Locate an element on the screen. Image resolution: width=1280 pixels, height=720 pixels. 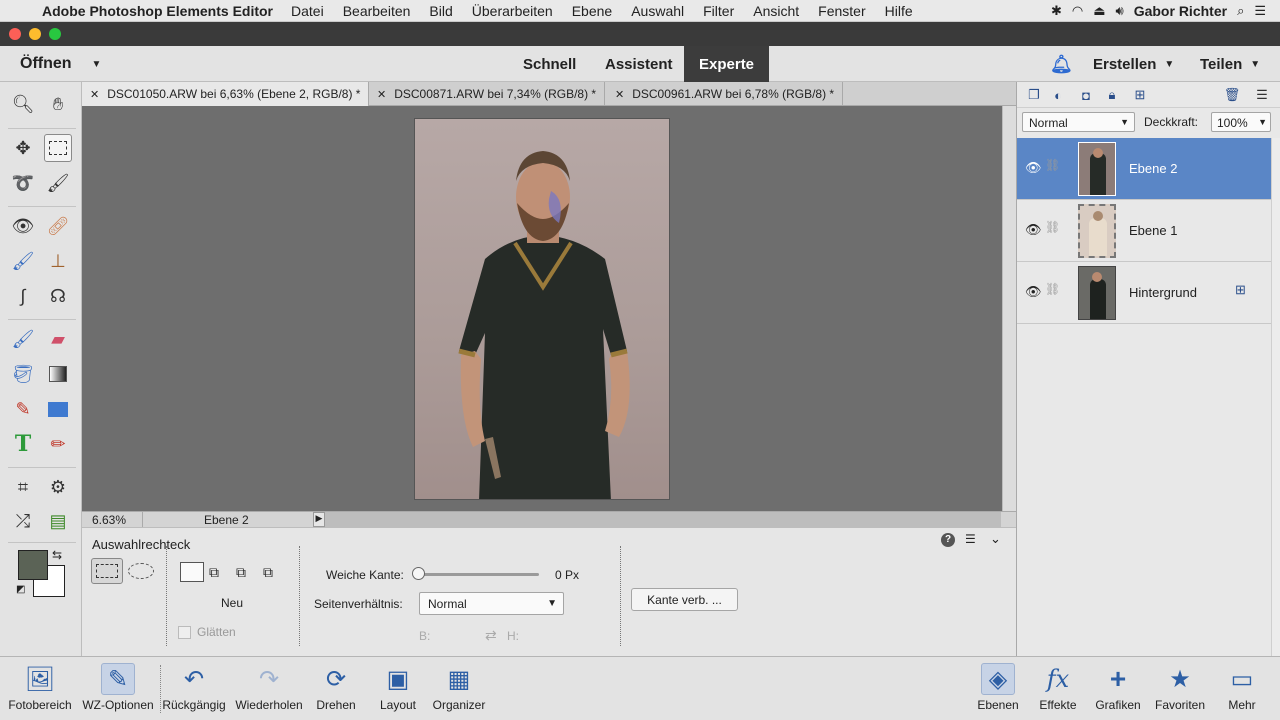
new-layer-icon: ❐ is located at coordinates (1034, 95).